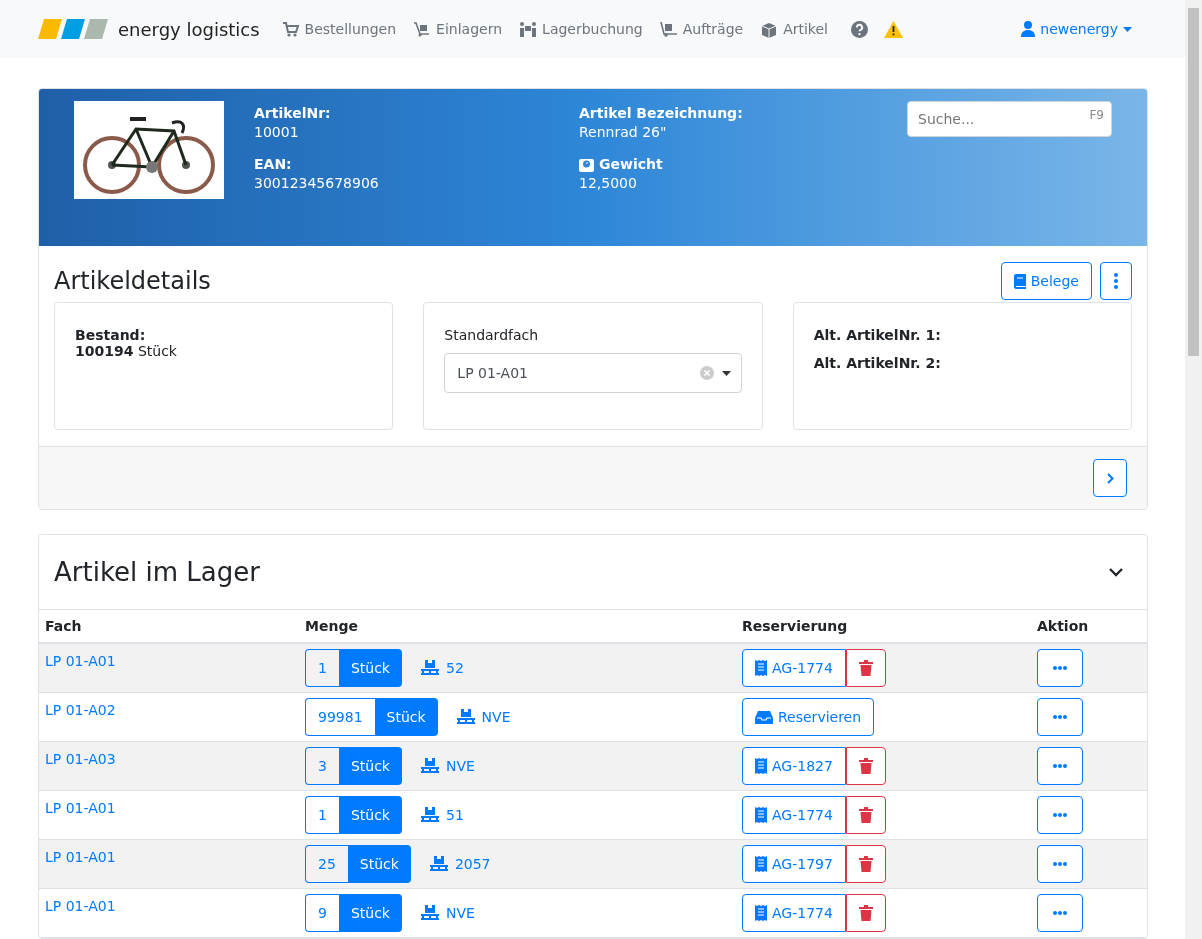 This screenshot has width=1202, height=939. Describe the element at coordinates (877, 363) in the screenshot. I see `alt-number-label: Alt. ArtikelNr. 2:` at that location.